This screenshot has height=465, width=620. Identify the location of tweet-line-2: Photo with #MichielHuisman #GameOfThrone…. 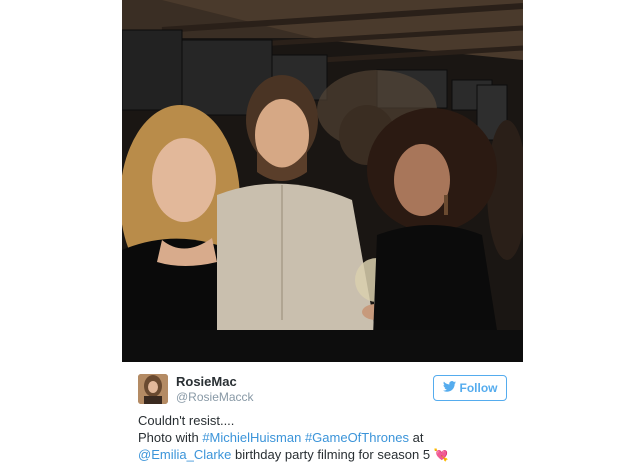
(328, 437).